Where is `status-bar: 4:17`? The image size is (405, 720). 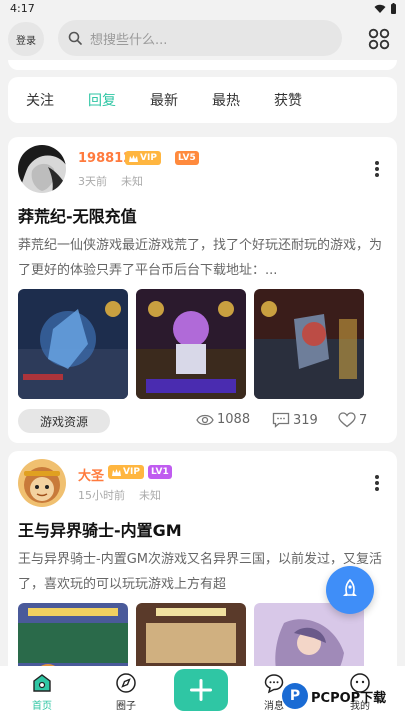
status-bar: 4:17 is located at coordinates (202, 9).